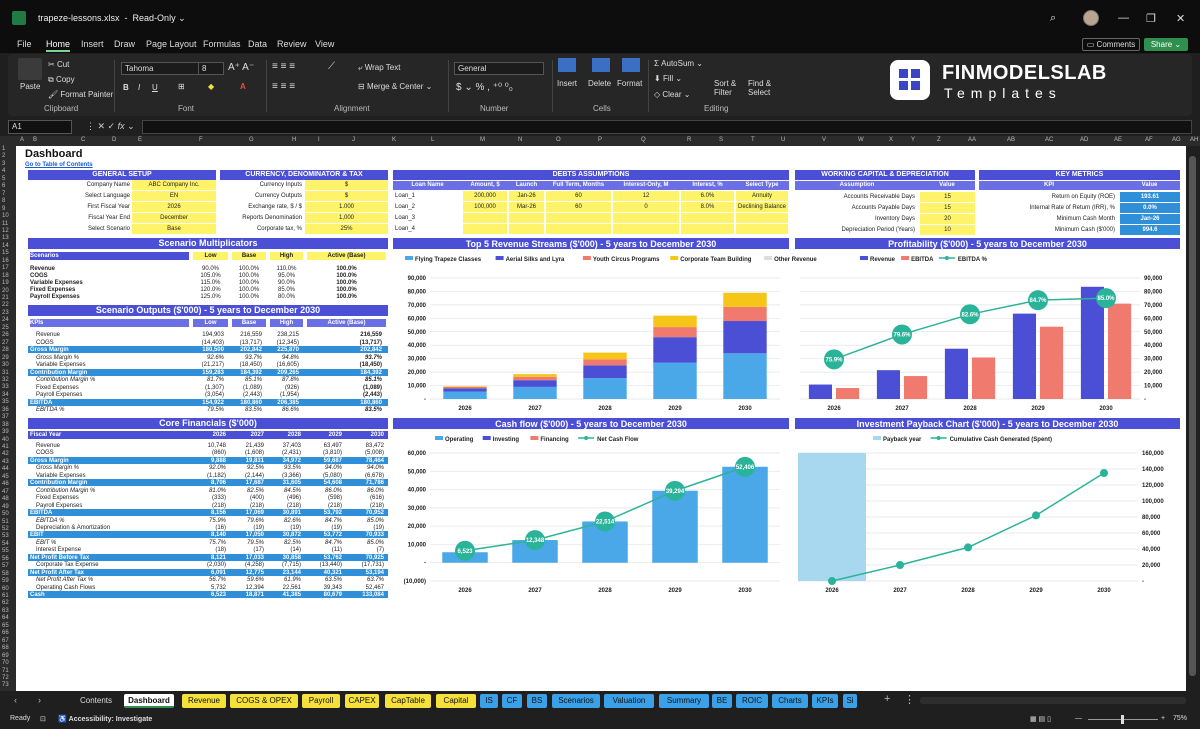 The image size is (1200, 729). I want to click on sheet-tab: KPIs, so click(825, 701).